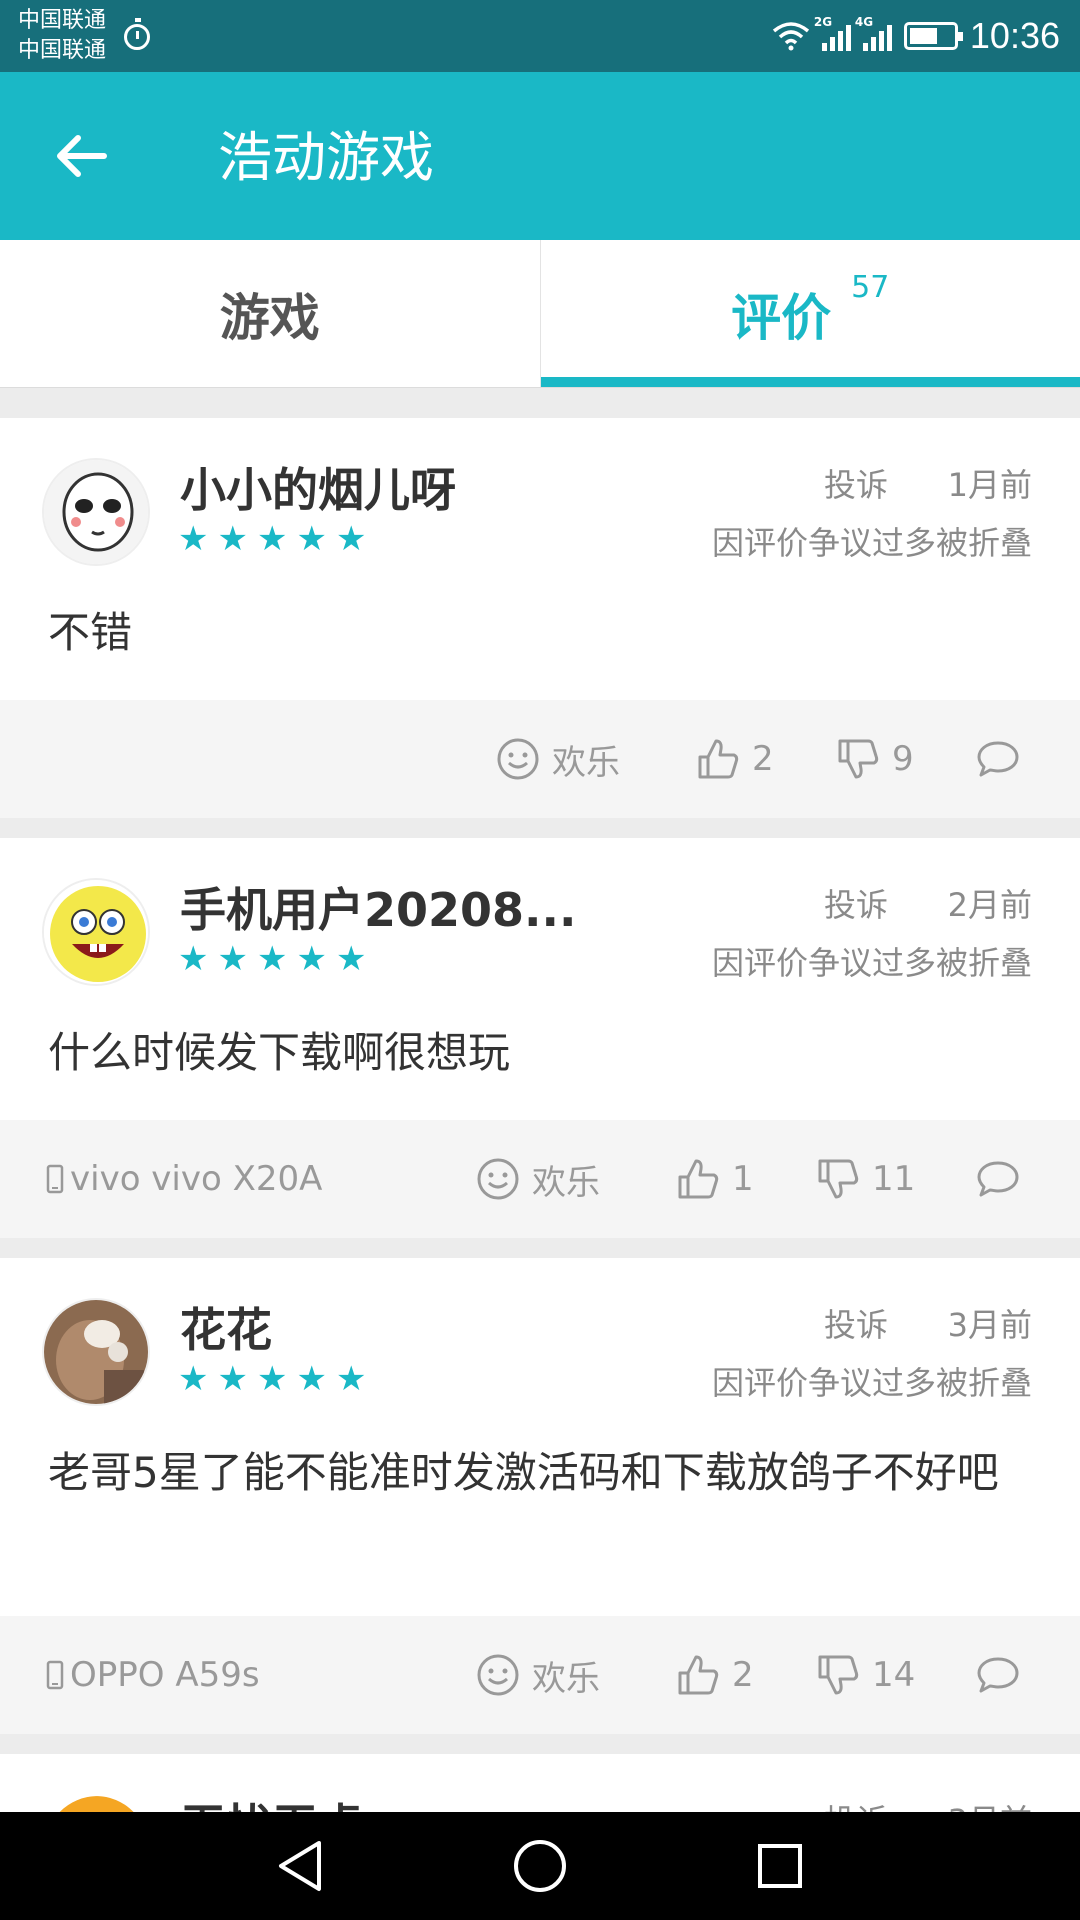 The height and width of the screenshot is (1920, 1080). I want to click on system-nav-bar, so click(540, 1866).